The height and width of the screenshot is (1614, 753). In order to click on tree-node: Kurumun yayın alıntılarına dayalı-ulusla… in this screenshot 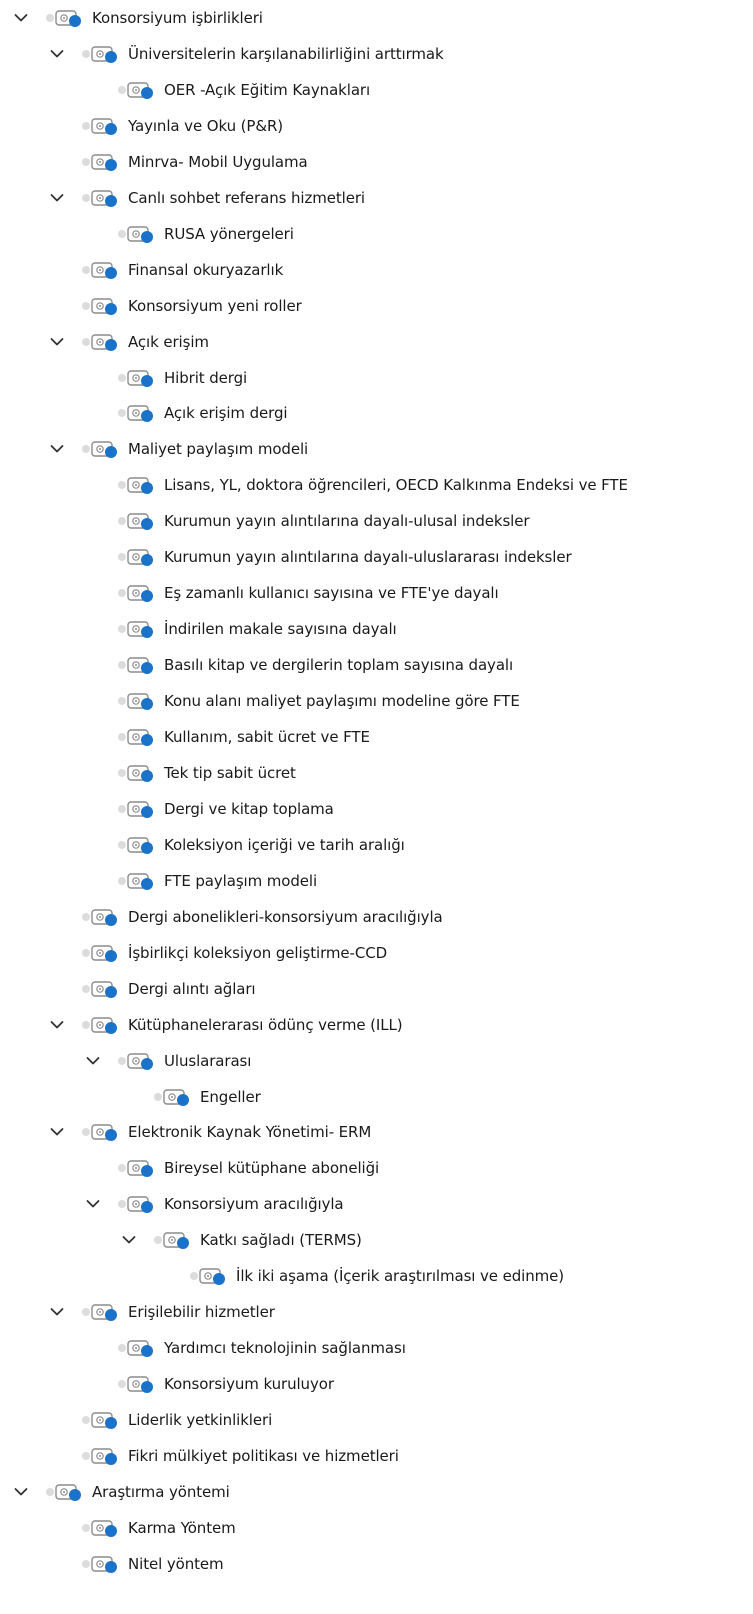, I will do `click(376, 557)`.